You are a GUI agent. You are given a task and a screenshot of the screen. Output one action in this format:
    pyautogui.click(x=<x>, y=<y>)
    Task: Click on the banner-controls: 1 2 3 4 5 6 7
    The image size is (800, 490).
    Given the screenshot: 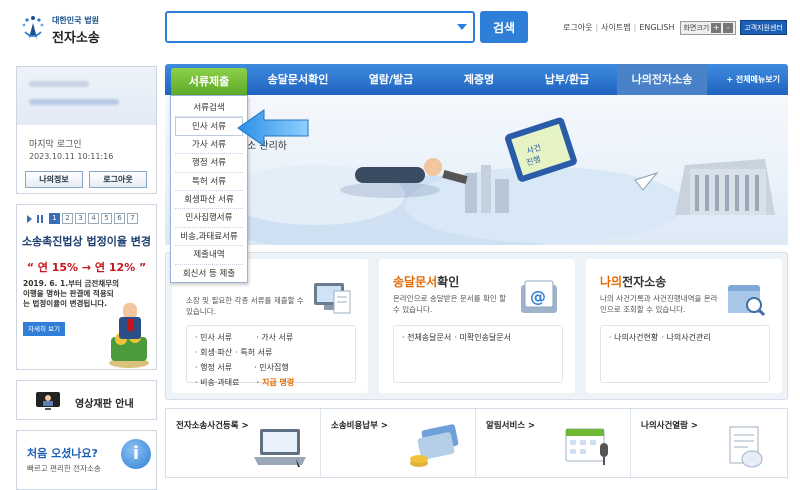 What is the action you would take?
    pyautogui.click(x=82, y=218)
    